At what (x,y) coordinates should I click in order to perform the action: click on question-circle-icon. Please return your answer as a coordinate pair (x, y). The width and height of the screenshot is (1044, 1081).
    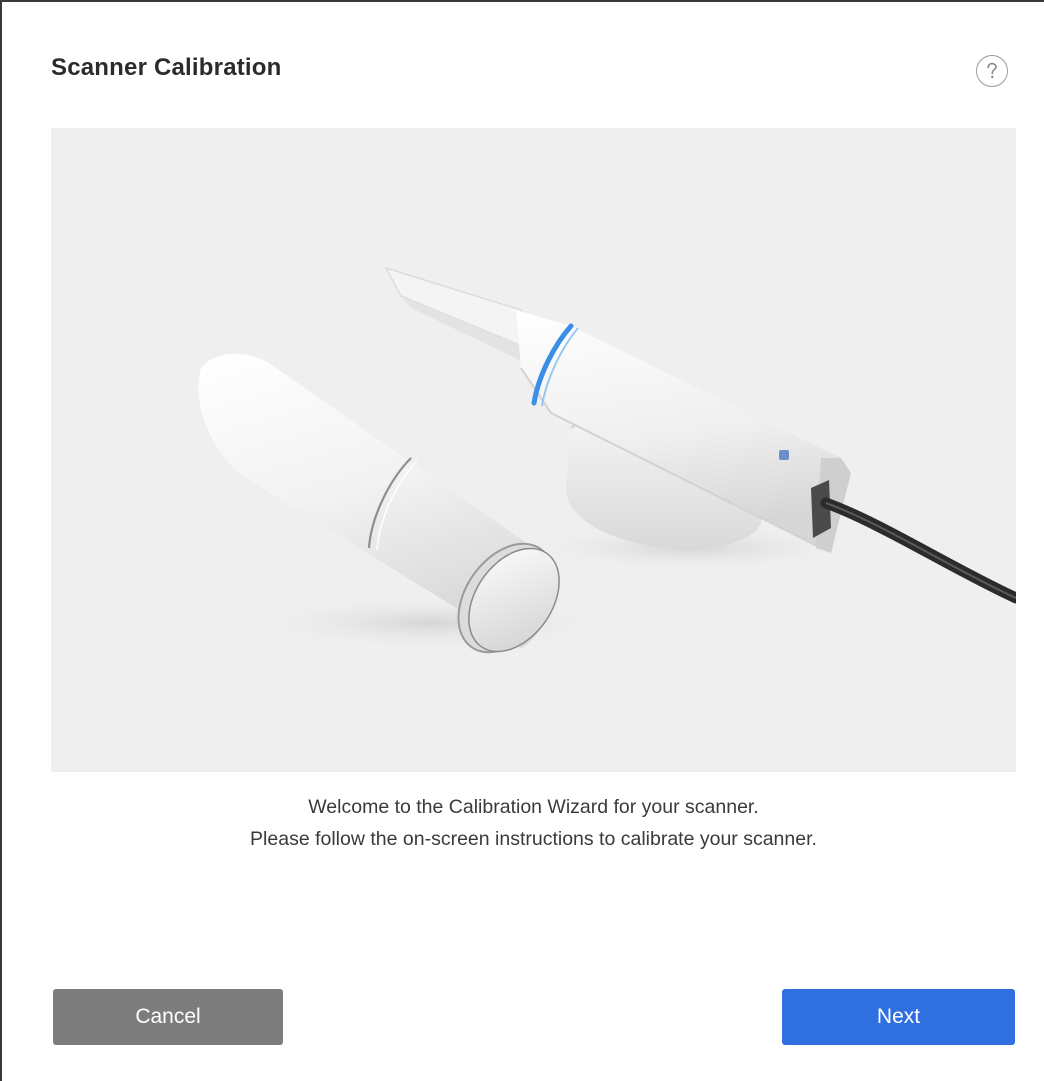
    Looking at the image, I should click on (992, 71).